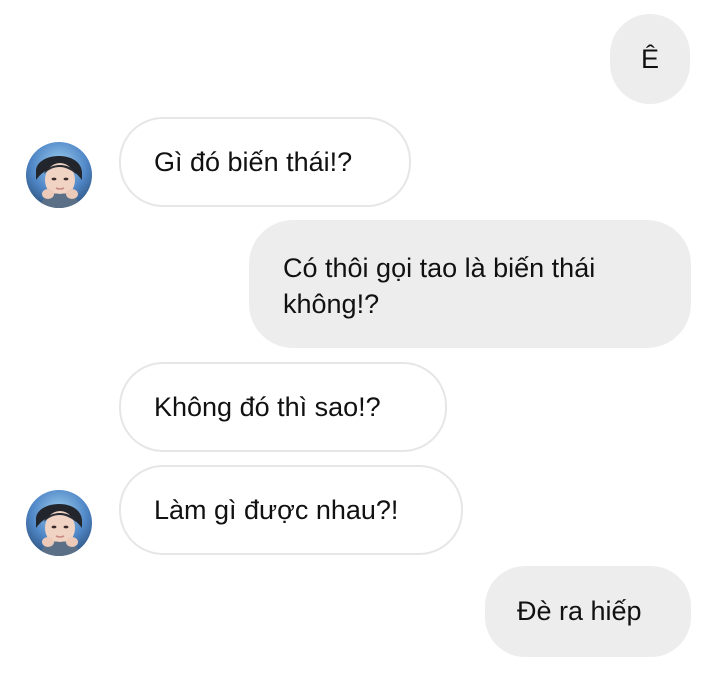  I want to click on message-text: Ê, so click(649, 59).